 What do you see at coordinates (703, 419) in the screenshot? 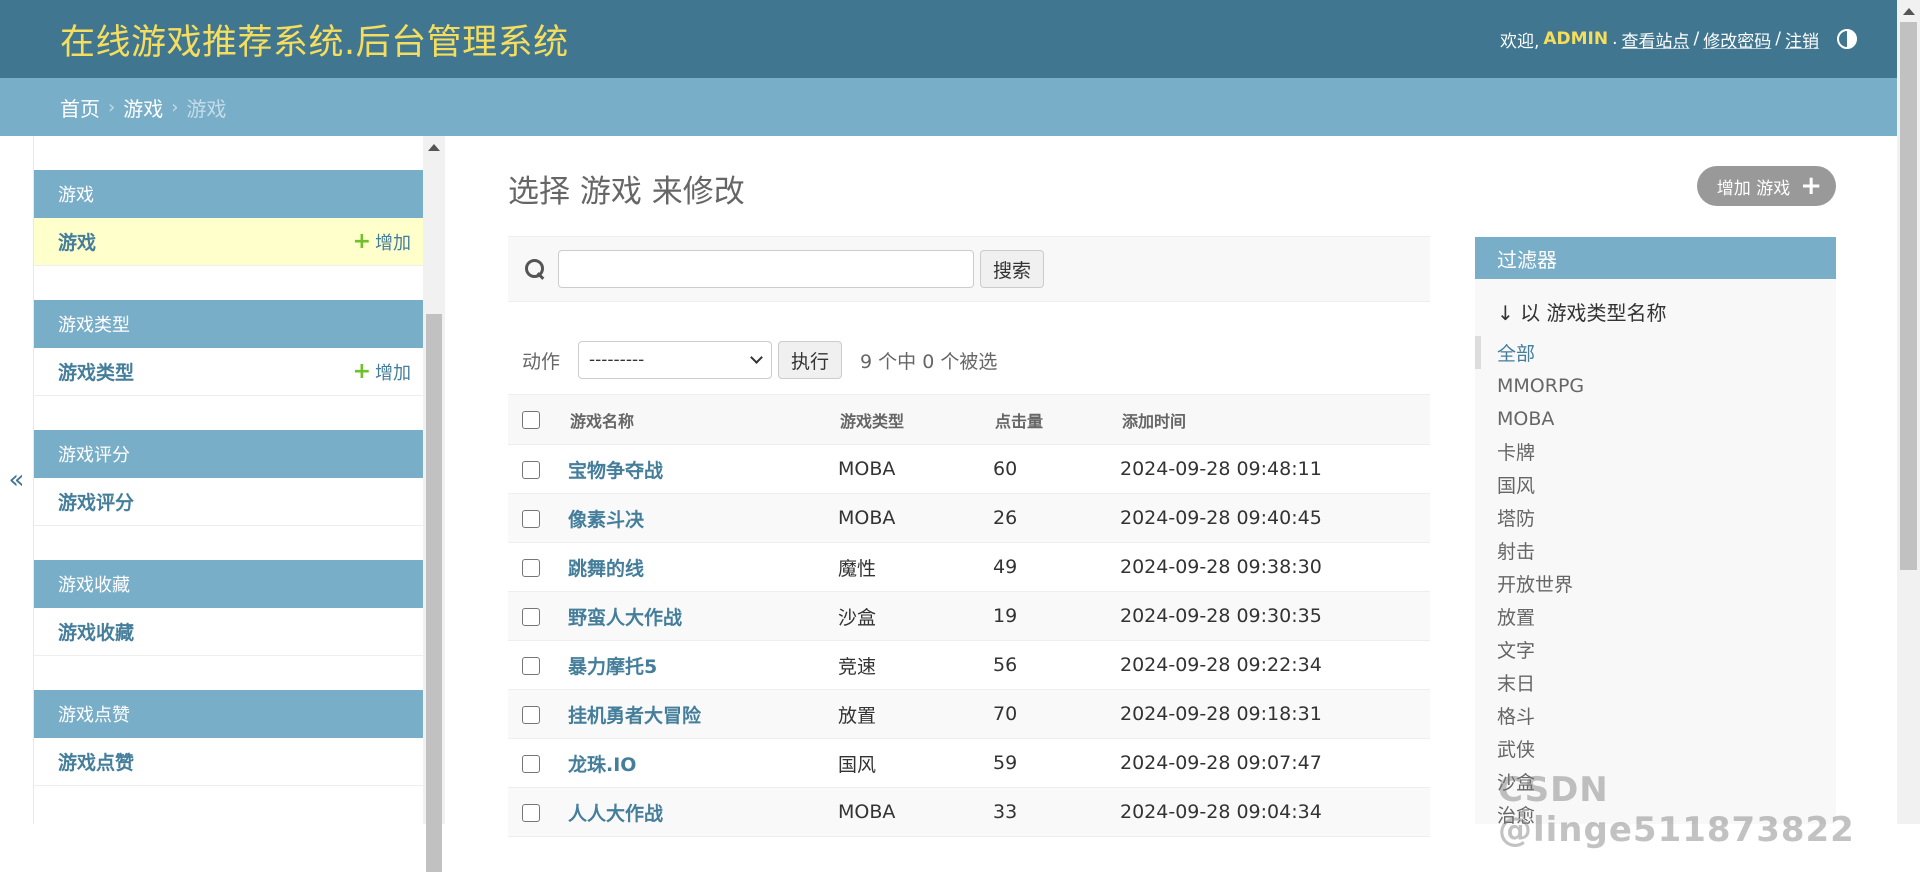
I see `column-header: 游戏名称` at bounding box center [703, 419].